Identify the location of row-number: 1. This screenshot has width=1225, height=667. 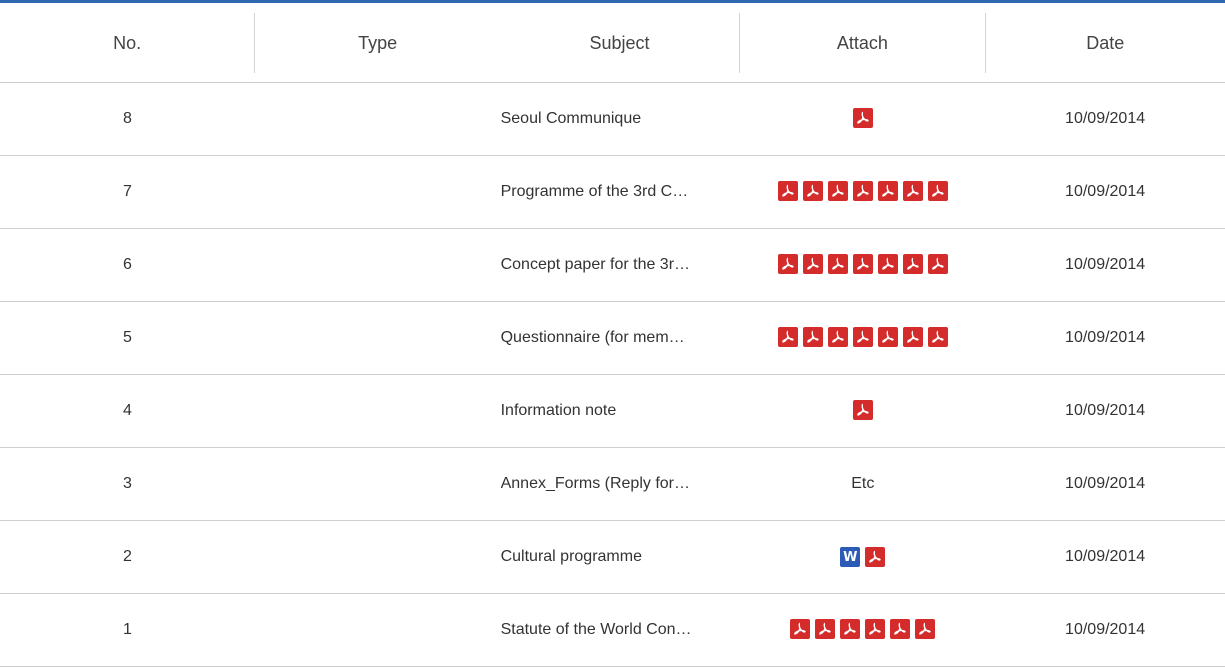
(127, 629).